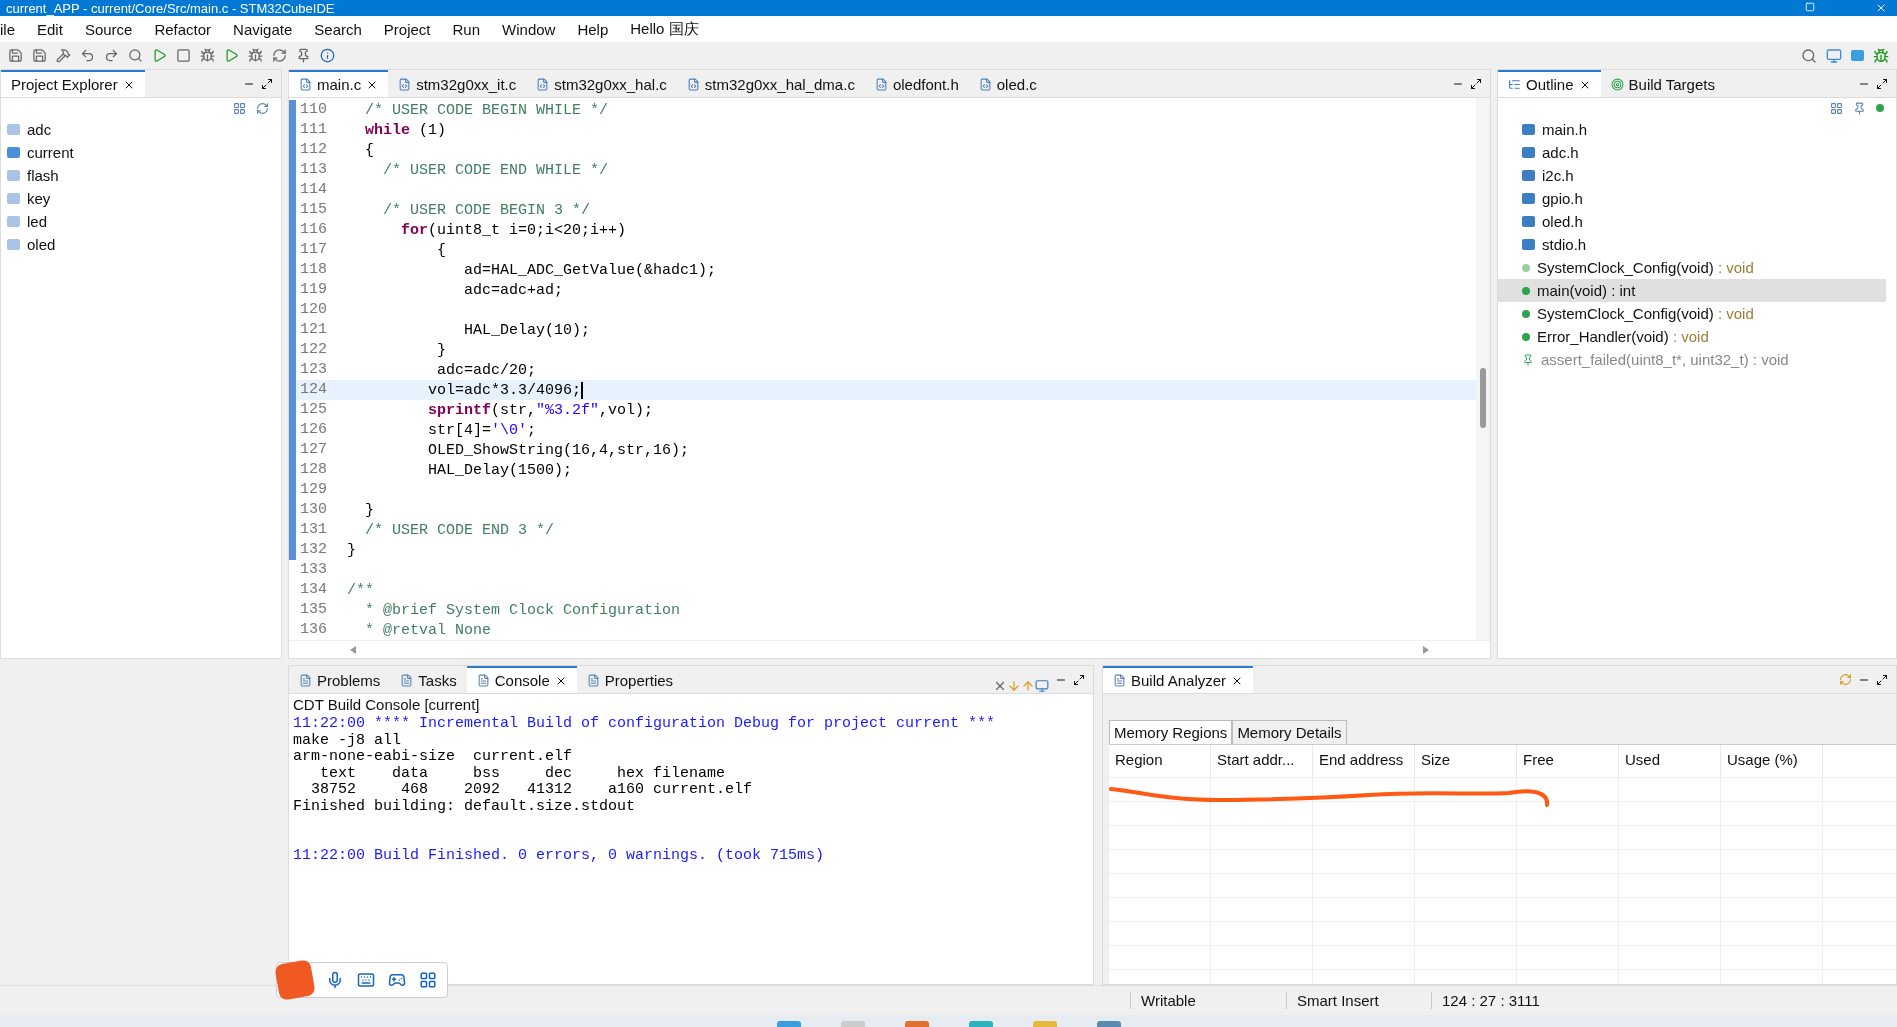 The height and width of the screenshot is (1027, 1897). I want to click on tree-item: adc, so click(141, 129).